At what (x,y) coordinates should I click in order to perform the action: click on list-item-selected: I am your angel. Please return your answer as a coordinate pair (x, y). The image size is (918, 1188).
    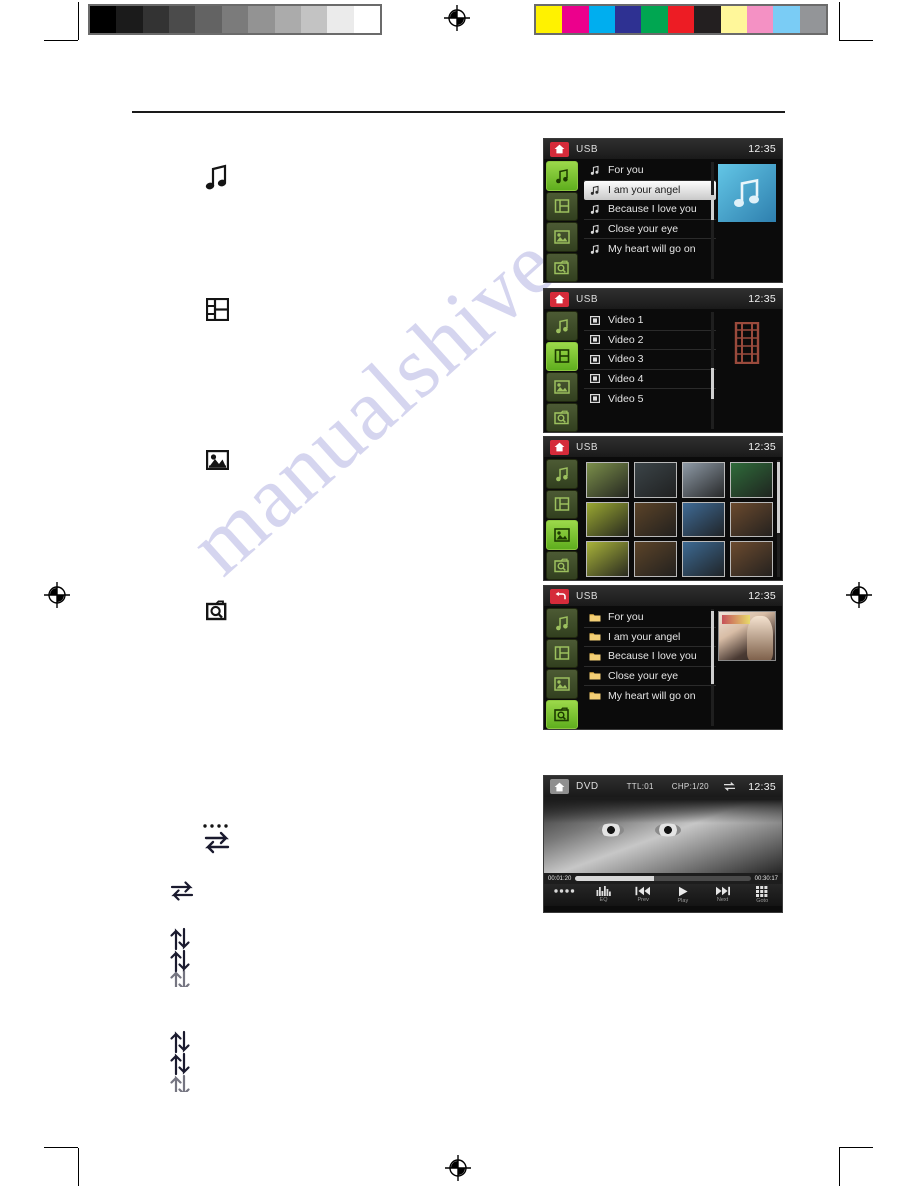
    Looking at the image, I should click on (650, 190).